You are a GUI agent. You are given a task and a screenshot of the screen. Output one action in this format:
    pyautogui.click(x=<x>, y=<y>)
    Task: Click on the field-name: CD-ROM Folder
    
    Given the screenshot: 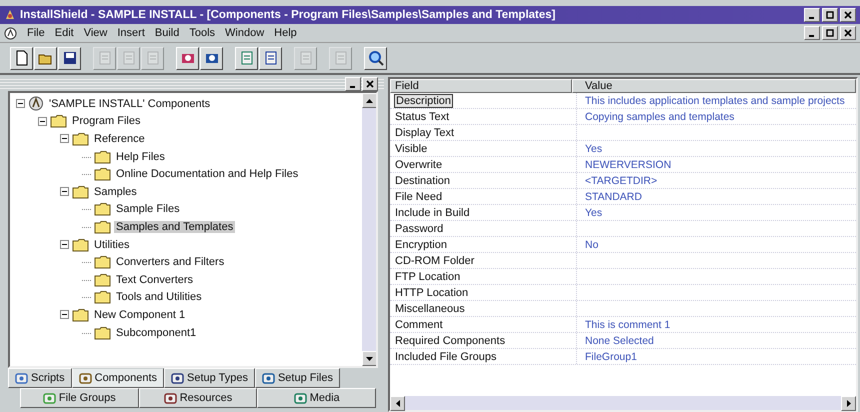 What is the action you would take?
    pyautogui.click(x=435, y=260)
    